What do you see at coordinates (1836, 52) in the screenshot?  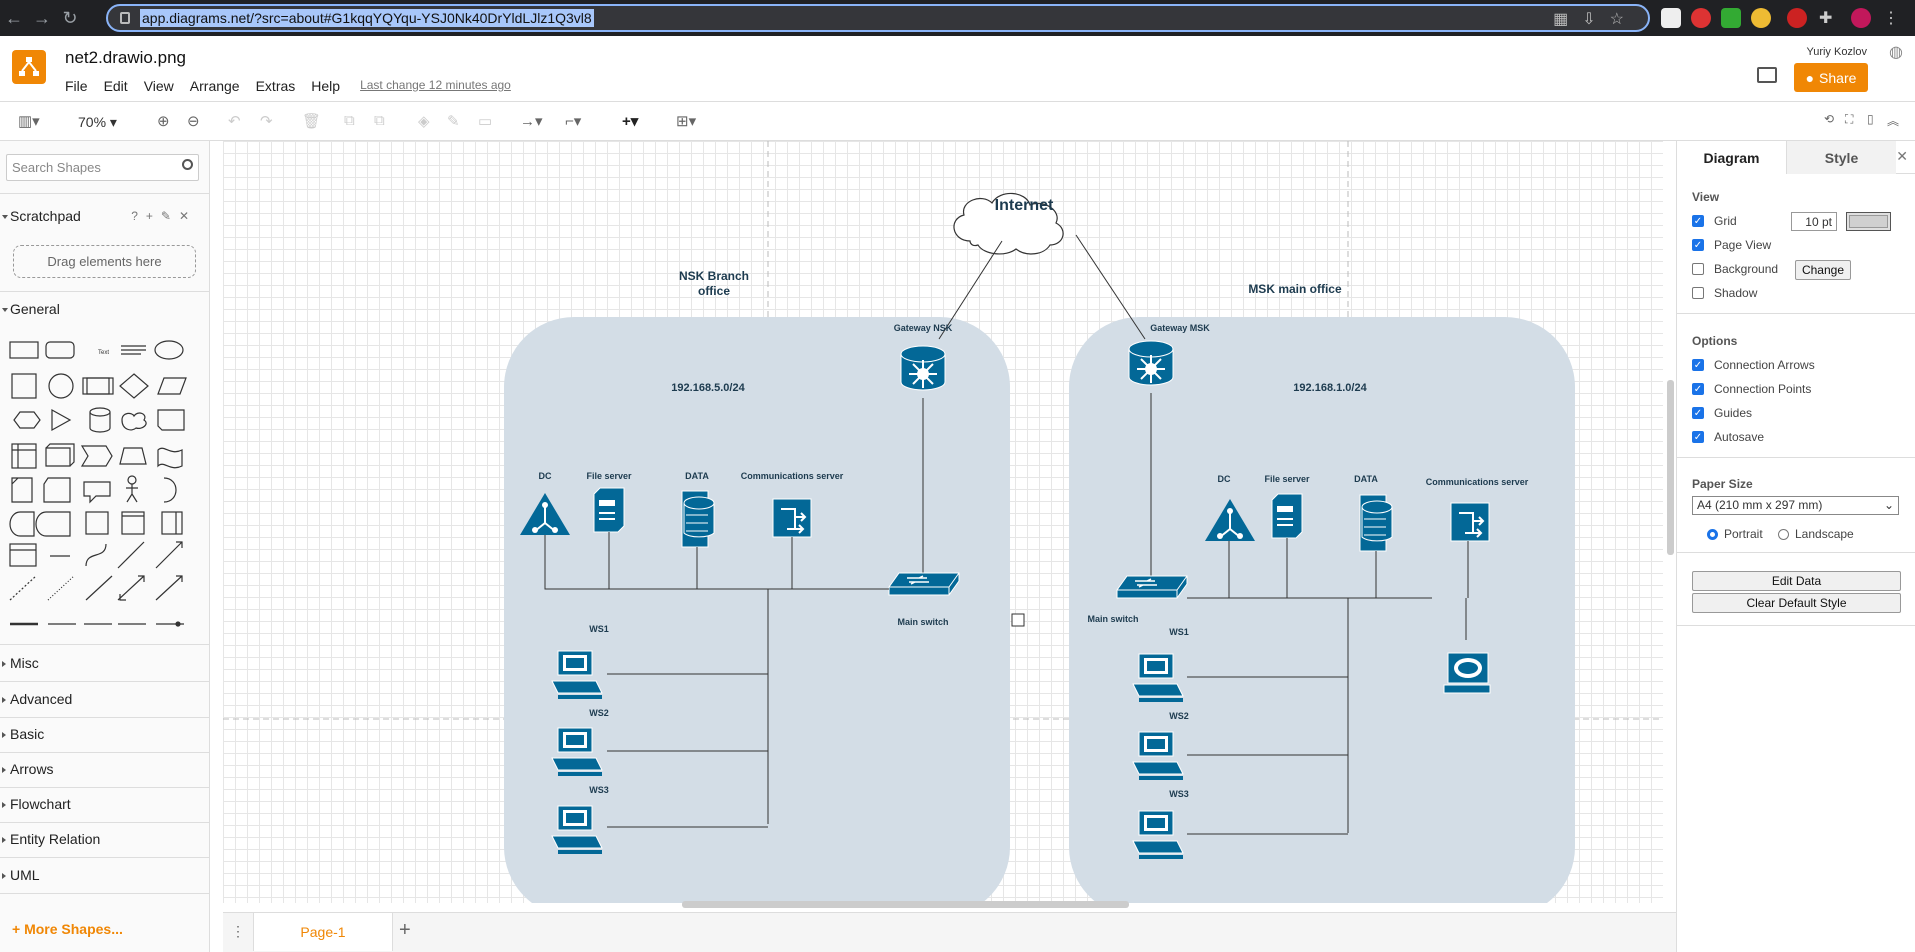 I see `user-name: Yuriy Kozlov` at bounding box center [1836, 52].